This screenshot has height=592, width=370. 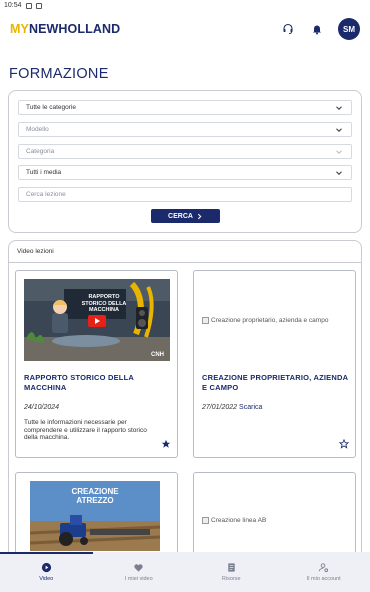 I want to click on document-icon, so click(x=231, y=567).